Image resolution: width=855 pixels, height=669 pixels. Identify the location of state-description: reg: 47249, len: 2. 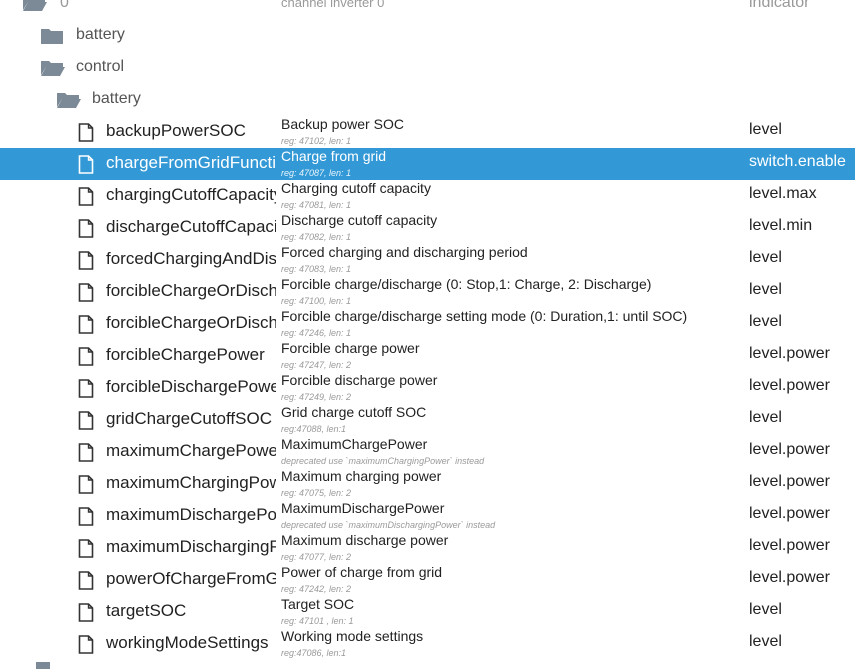
(316, 397).